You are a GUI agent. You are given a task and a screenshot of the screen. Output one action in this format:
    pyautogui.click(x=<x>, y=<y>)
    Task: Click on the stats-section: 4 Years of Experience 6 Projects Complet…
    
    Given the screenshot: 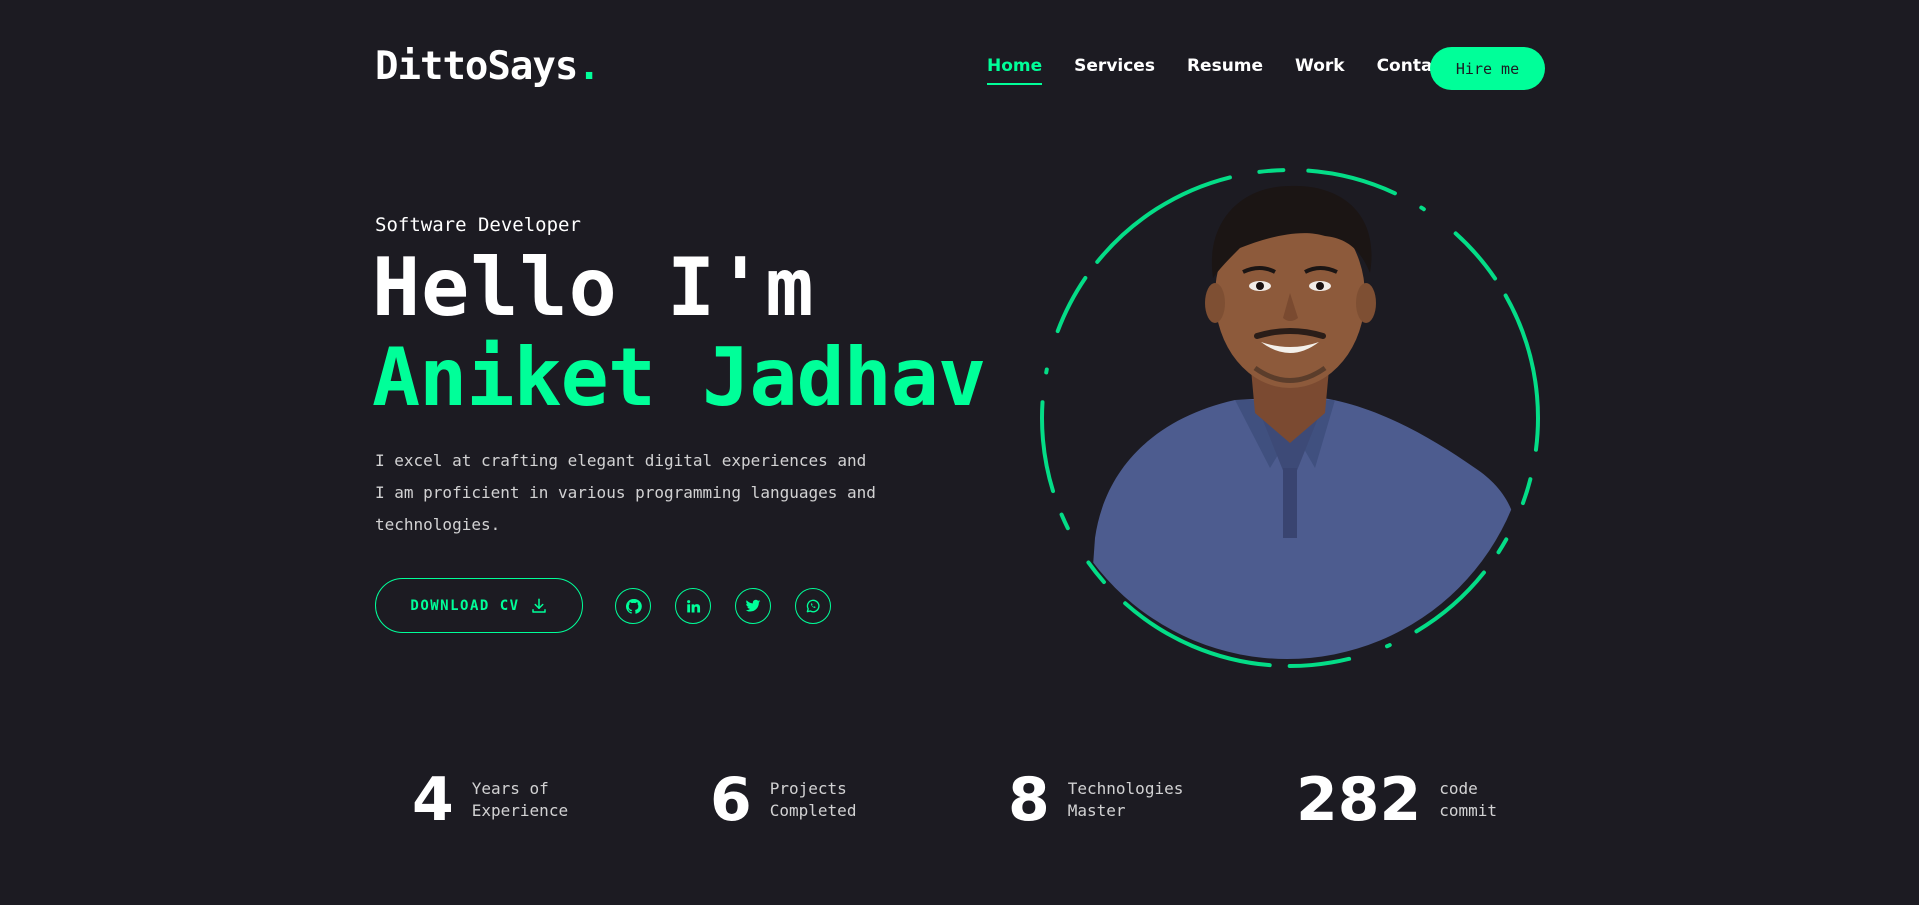 What is the action you would take?
    pyautogui.click(x=959, y=805)
    